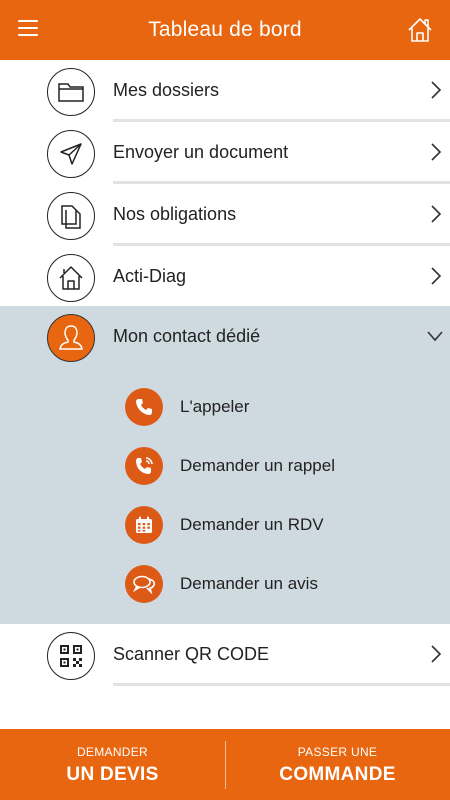  Describe the element at coordinates (71, 216) in the screenshot. I see `documents-icon` at that location.